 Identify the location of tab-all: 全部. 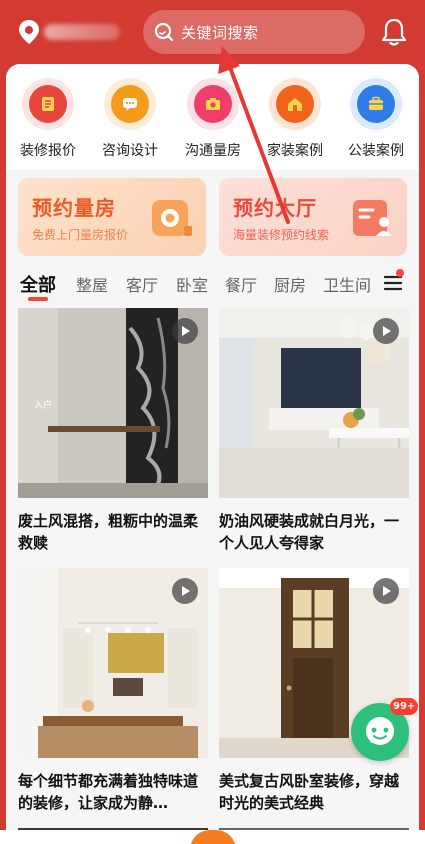
(38, 284).